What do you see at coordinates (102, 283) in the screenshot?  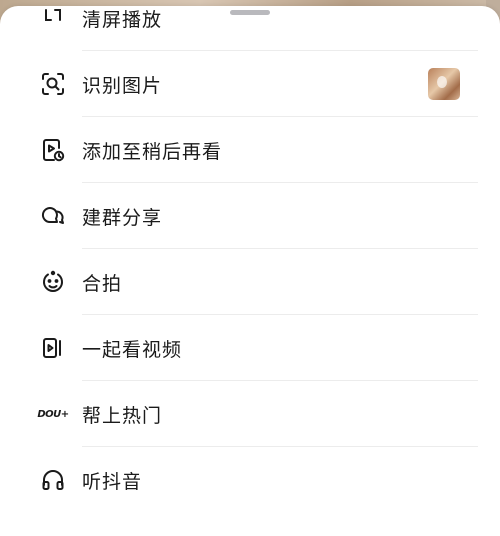 I see `menu-item-label: 合拍` at bounding box center [102, 283].